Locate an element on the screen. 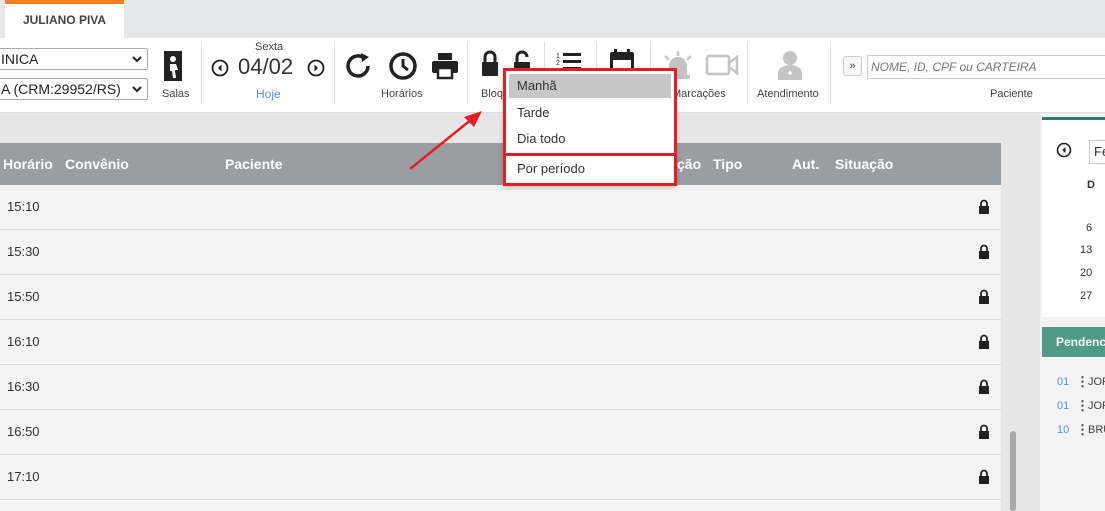  menu-item-manha: Manhã is located at coordinates (590, 86).